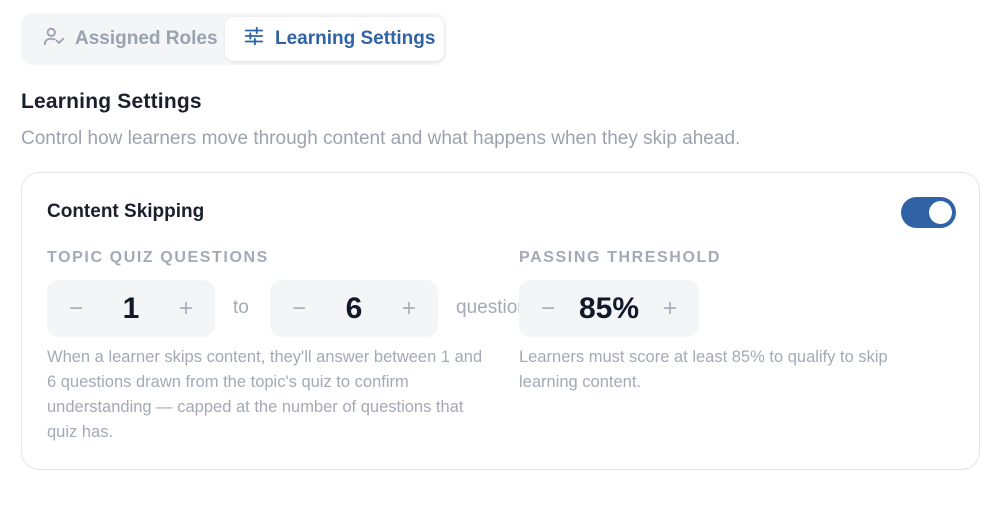 The image size is (1000, 515). What do you see at coordinates (186, 308) in the screenshot?
I see `increment-min-button: +` at bounding box center [186, 308].